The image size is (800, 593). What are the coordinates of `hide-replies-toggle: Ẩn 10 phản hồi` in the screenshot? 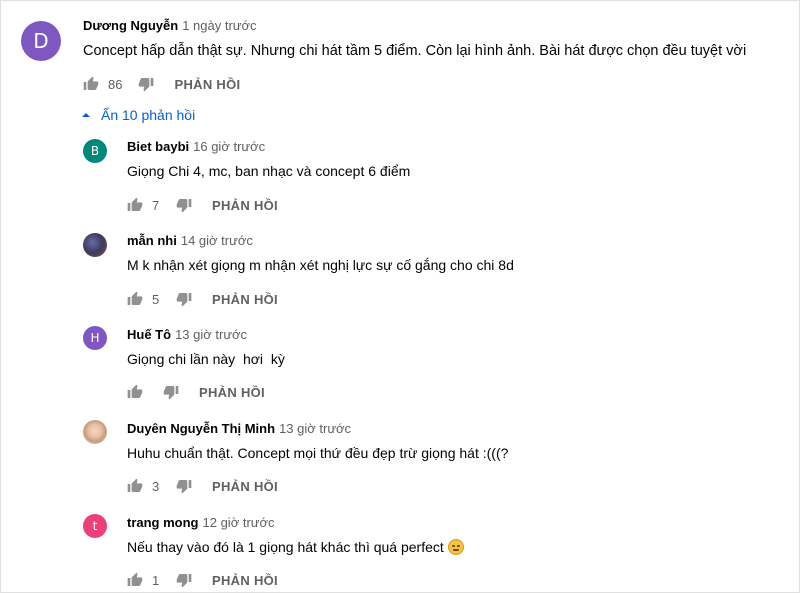 It's located at (138, 115).